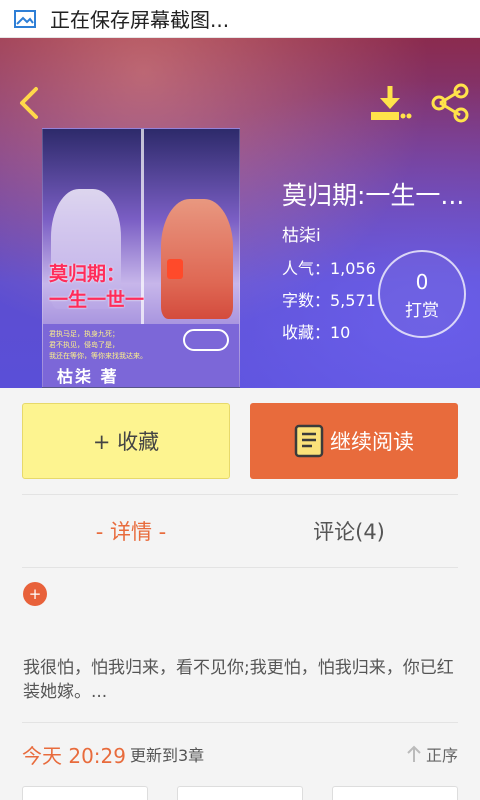  Describe the element at coordinates (301, 233) in the screenshot. I see `book-author: 枯柒i` at that location.